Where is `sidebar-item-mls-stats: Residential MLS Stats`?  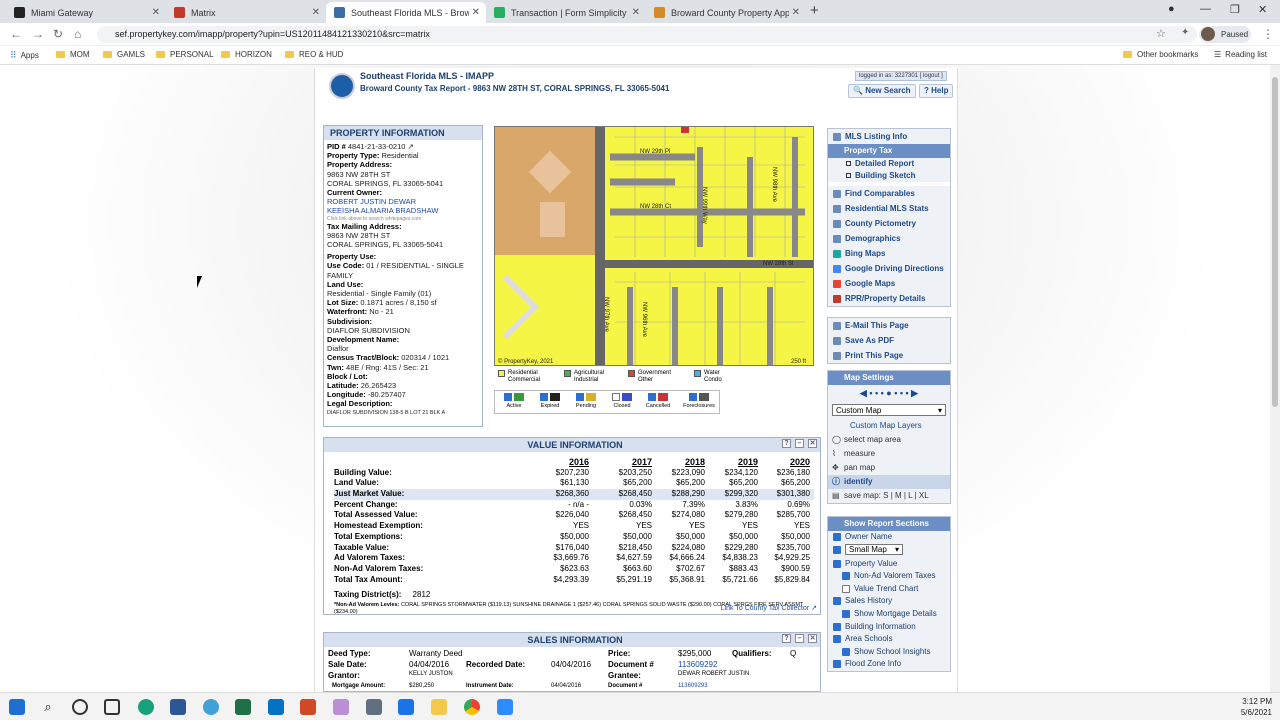
sidebar-item-mls-stats: Residential MLS Stats is located at coordinates (889, 208).